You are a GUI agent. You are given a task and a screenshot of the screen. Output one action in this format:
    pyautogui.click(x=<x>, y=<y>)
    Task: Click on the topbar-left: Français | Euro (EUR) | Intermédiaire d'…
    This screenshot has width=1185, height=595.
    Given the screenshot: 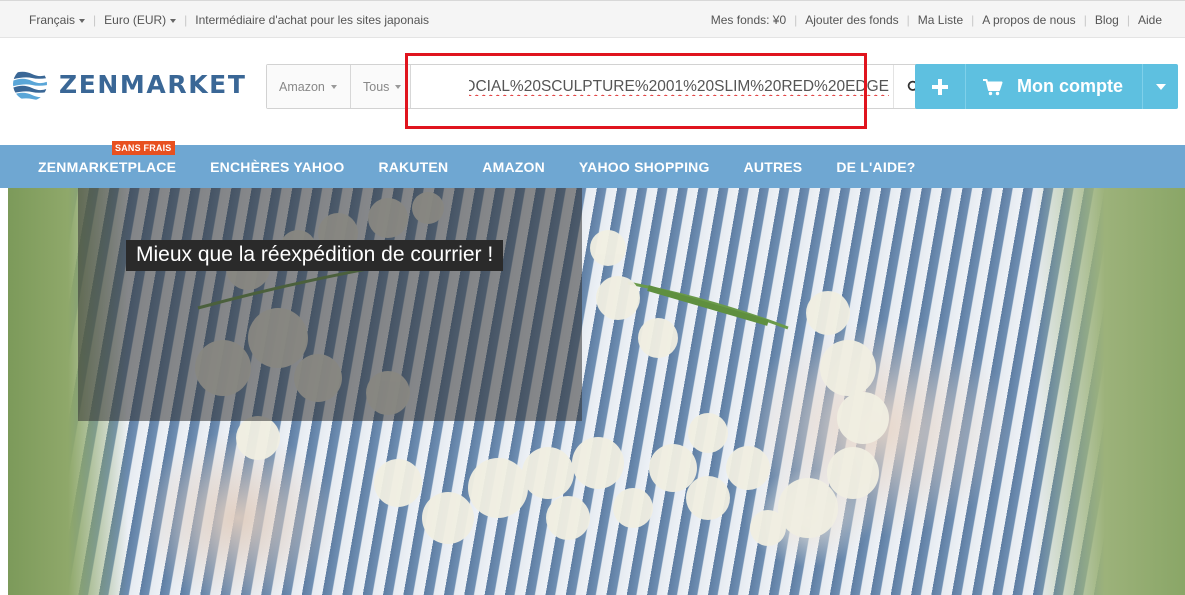 What is the action you would take?
    pyautogui.click(x=229, y=20)
    